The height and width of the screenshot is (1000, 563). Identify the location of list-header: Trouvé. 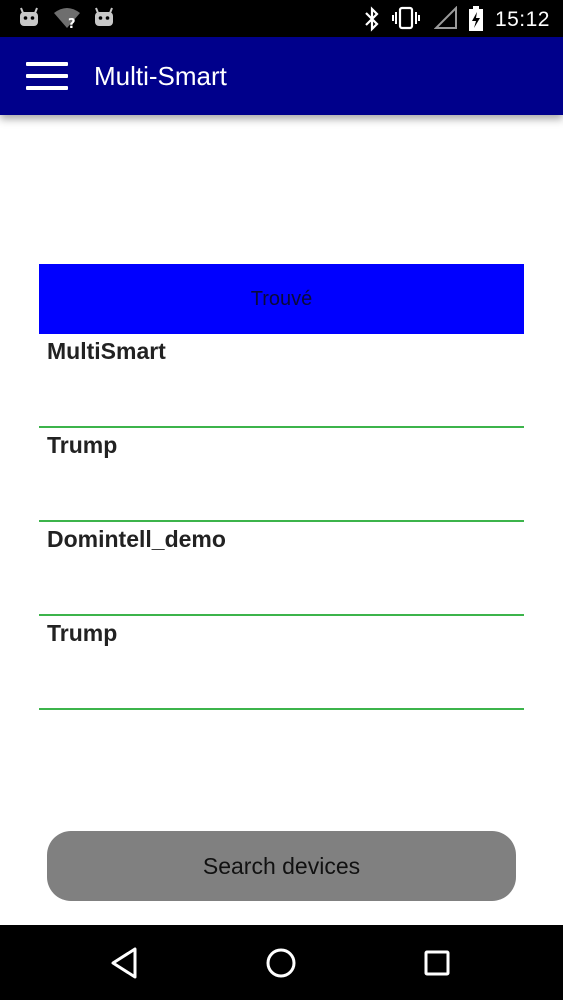
(281, 299).